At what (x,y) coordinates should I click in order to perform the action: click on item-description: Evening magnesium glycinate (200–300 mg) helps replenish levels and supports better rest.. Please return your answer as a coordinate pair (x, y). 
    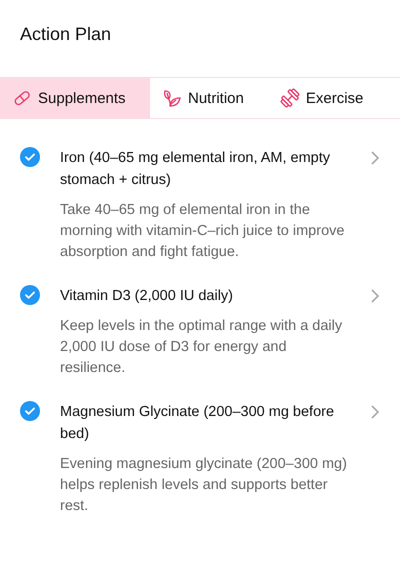
    Looking at the image, I should click on (204, 485).